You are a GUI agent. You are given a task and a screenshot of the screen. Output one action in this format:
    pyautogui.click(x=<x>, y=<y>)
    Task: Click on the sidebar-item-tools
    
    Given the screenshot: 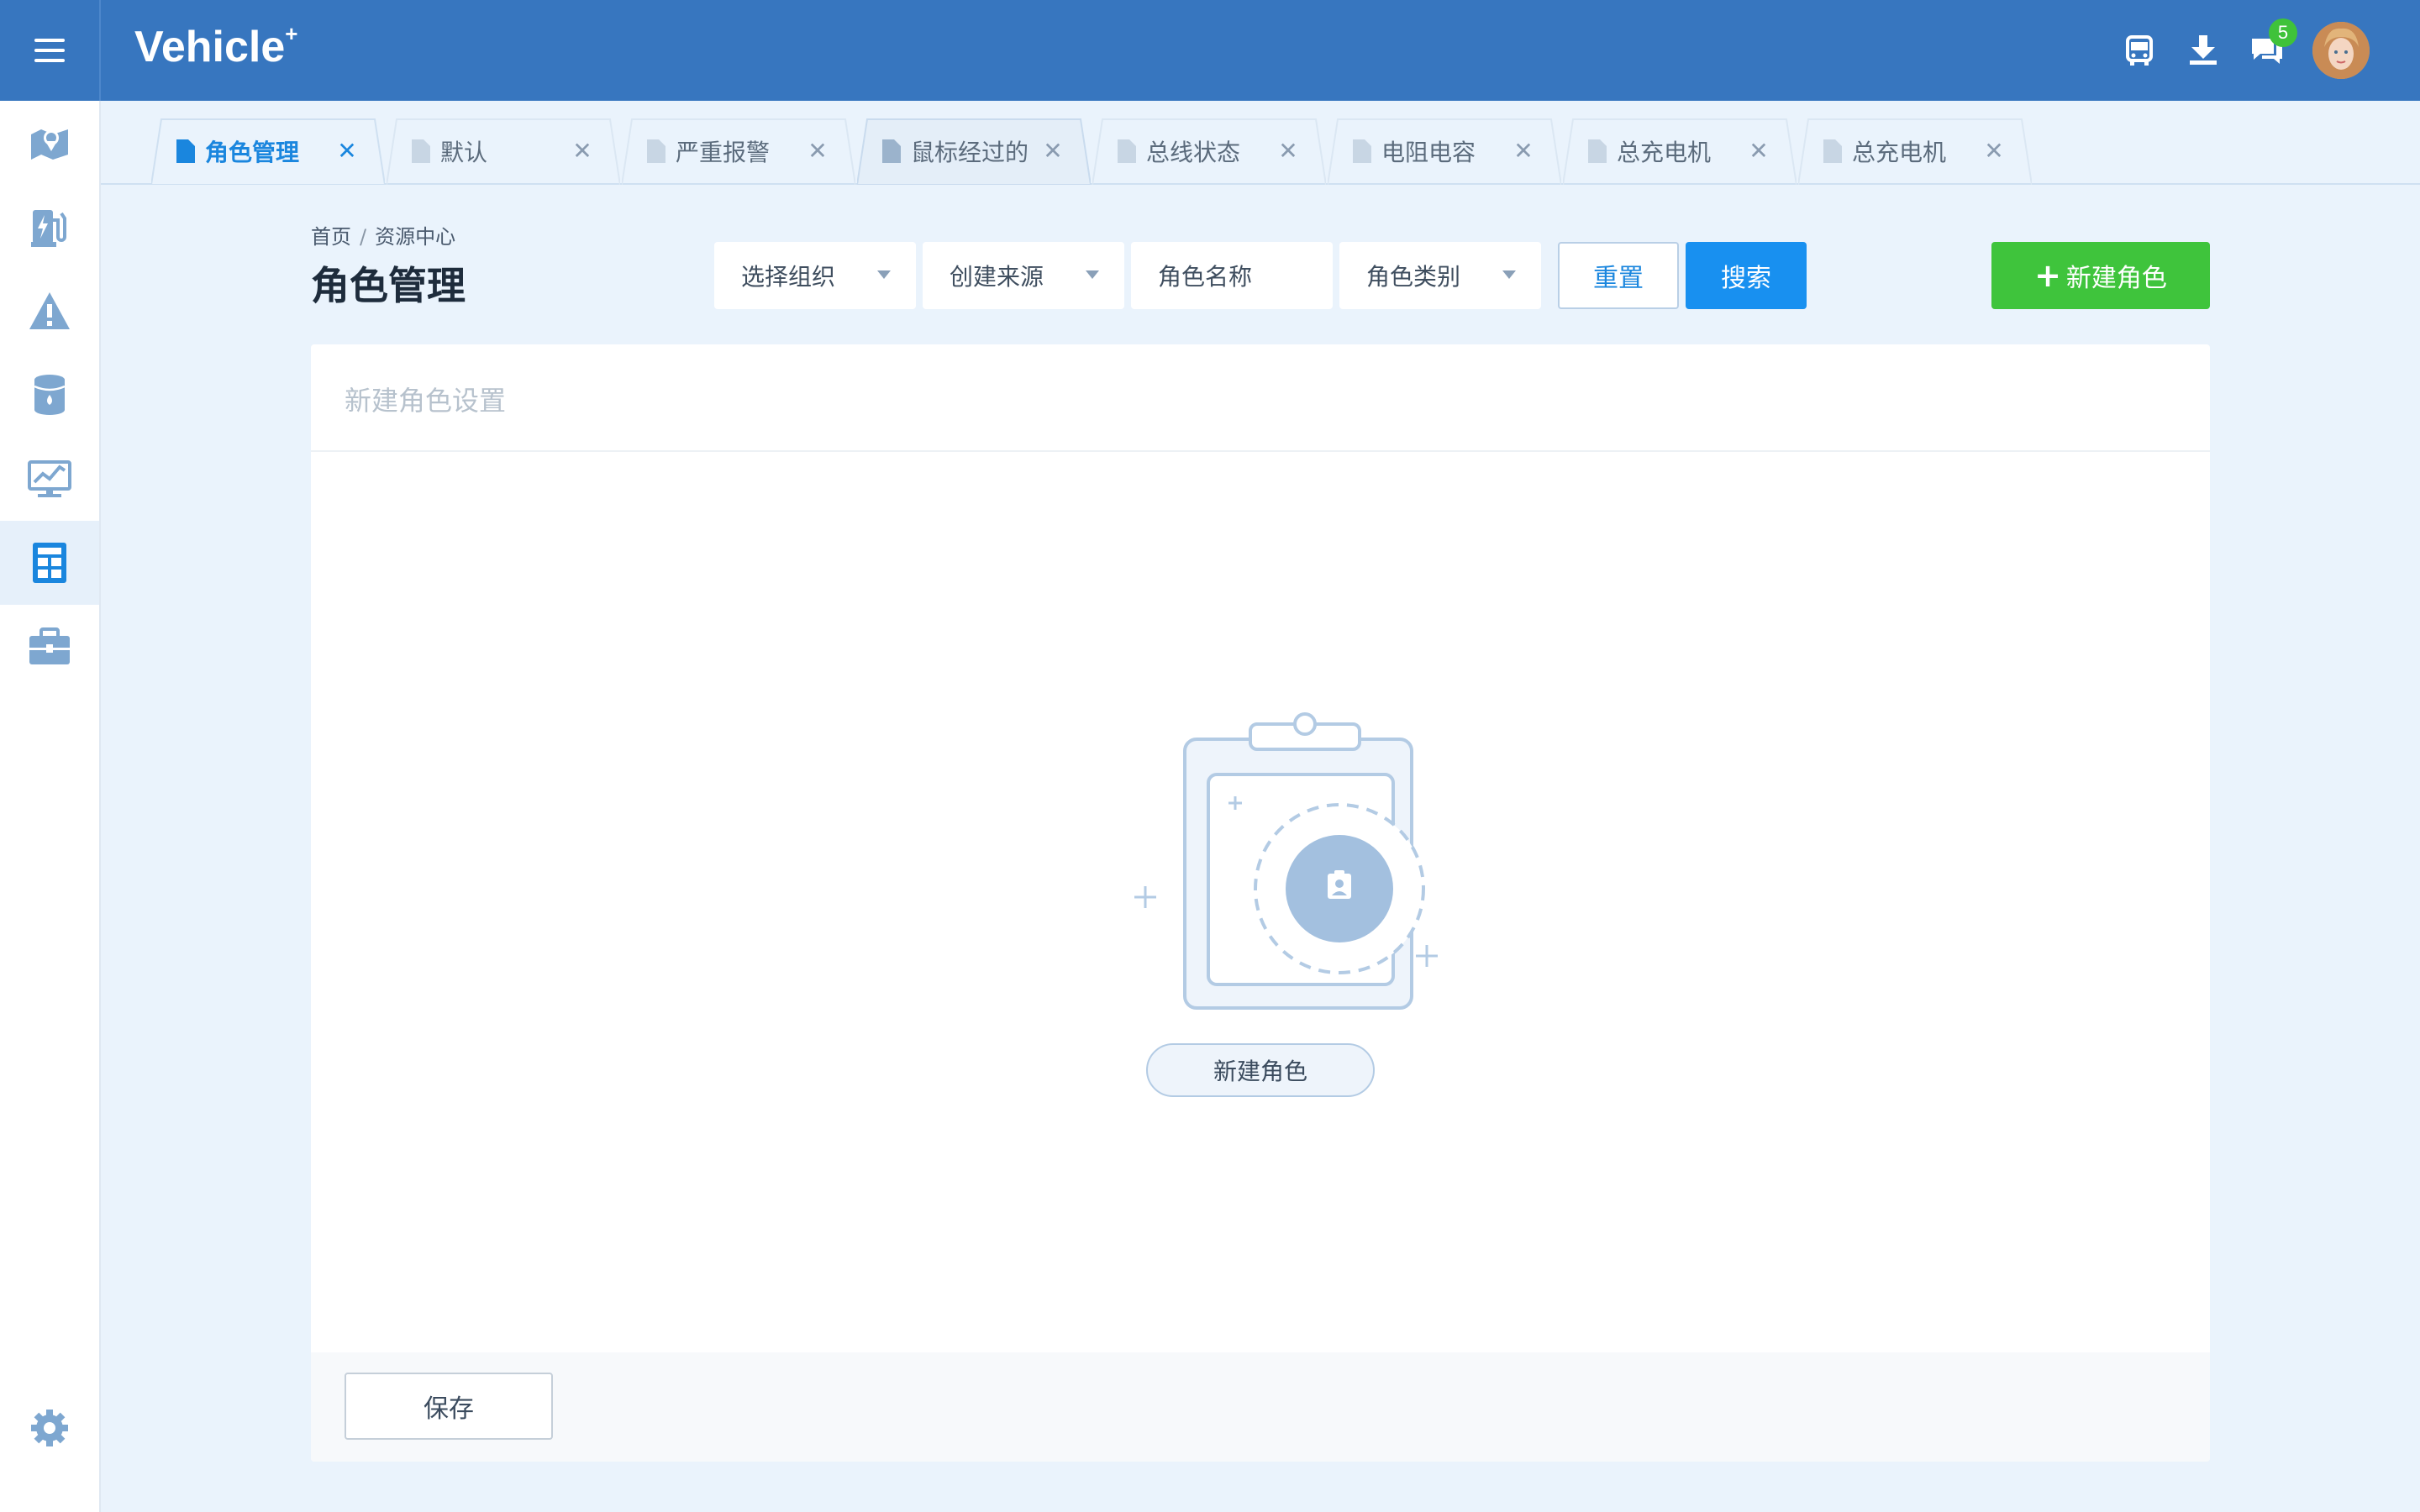 What is the action you would take?
    pyautogui.click(x=50, y=647)
    